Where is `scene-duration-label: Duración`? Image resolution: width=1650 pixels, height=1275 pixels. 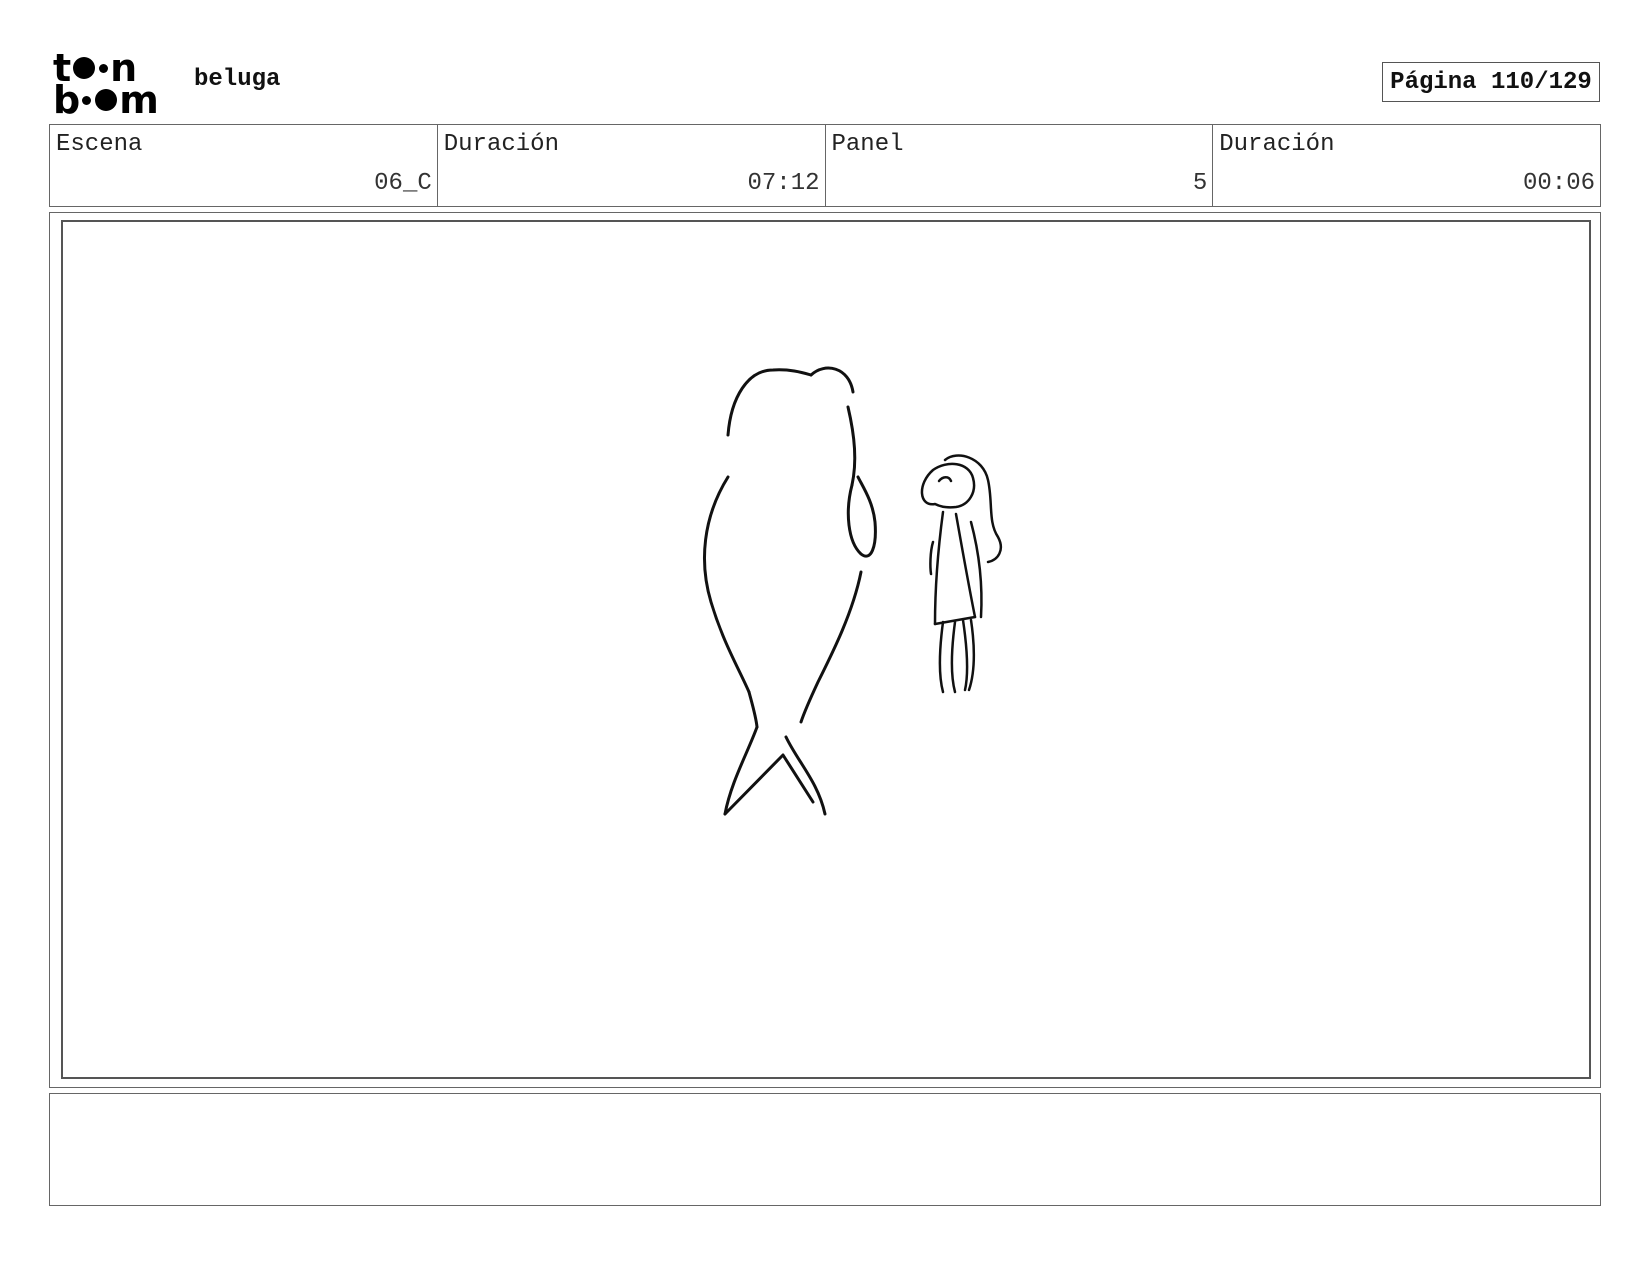 scene-duration-label: Duración is located at coordinates (501, 144).